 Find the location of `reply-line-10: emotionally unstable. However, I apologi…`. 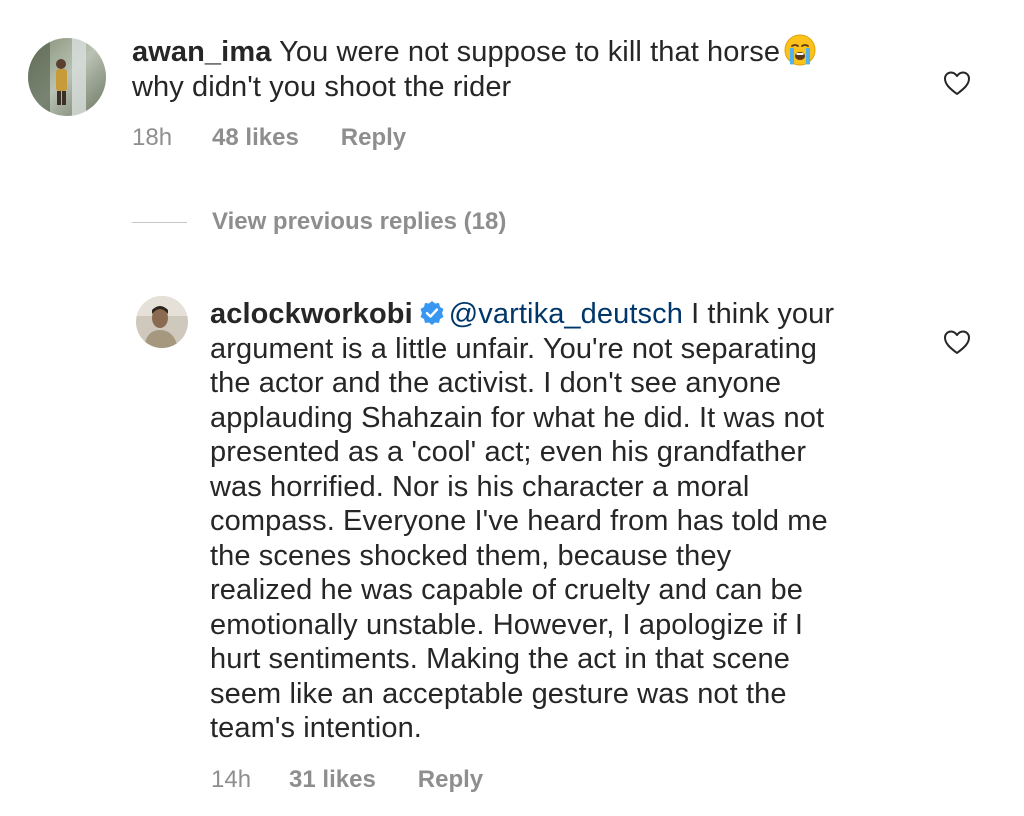

reply-line-10: emotionally unstable. However, I apologi… is located at coordinates (507, 624).